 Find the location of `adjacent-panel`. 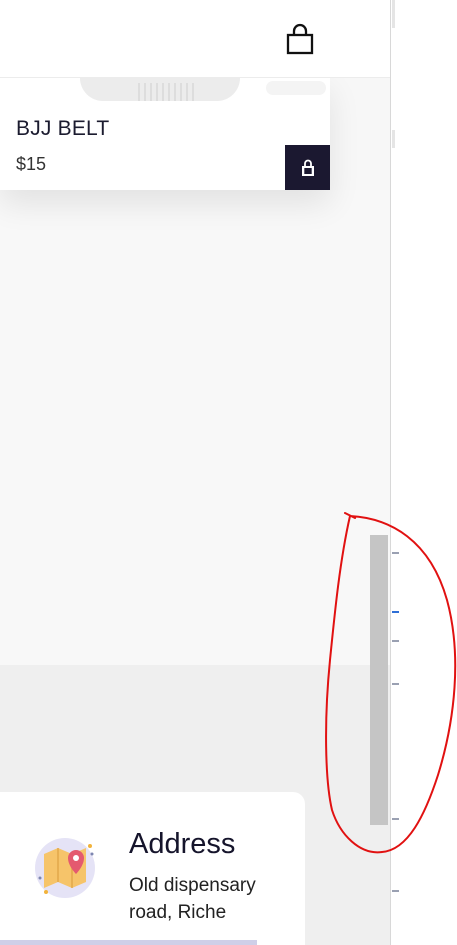

adjacent-panel is located at coordinates (423, 472).